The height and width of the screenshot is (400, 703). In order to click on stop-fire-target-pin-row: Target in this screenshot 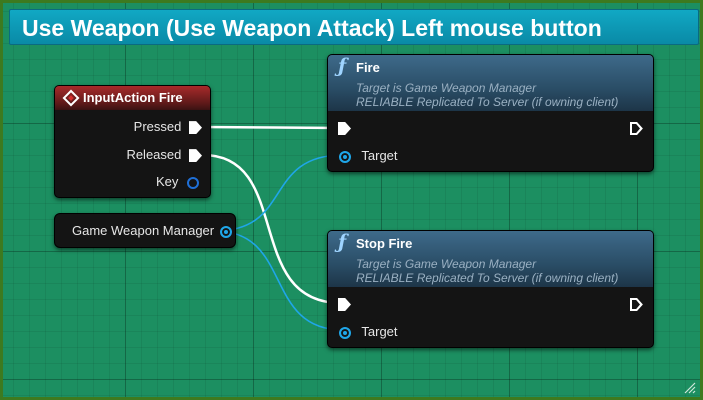, I will do `click(368, 331)`.